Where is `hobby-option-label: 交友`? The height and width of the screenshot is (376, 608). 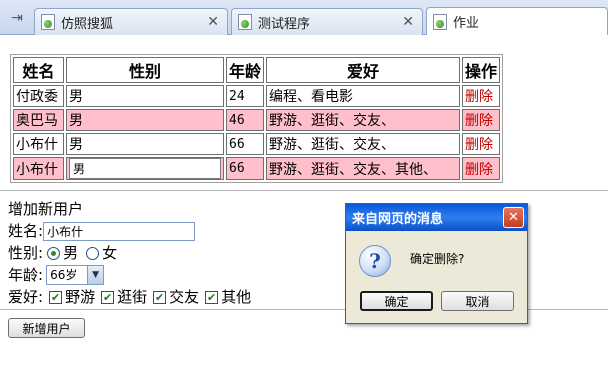 hobby-option-label: 交友 is located at coordinates (184, 297).